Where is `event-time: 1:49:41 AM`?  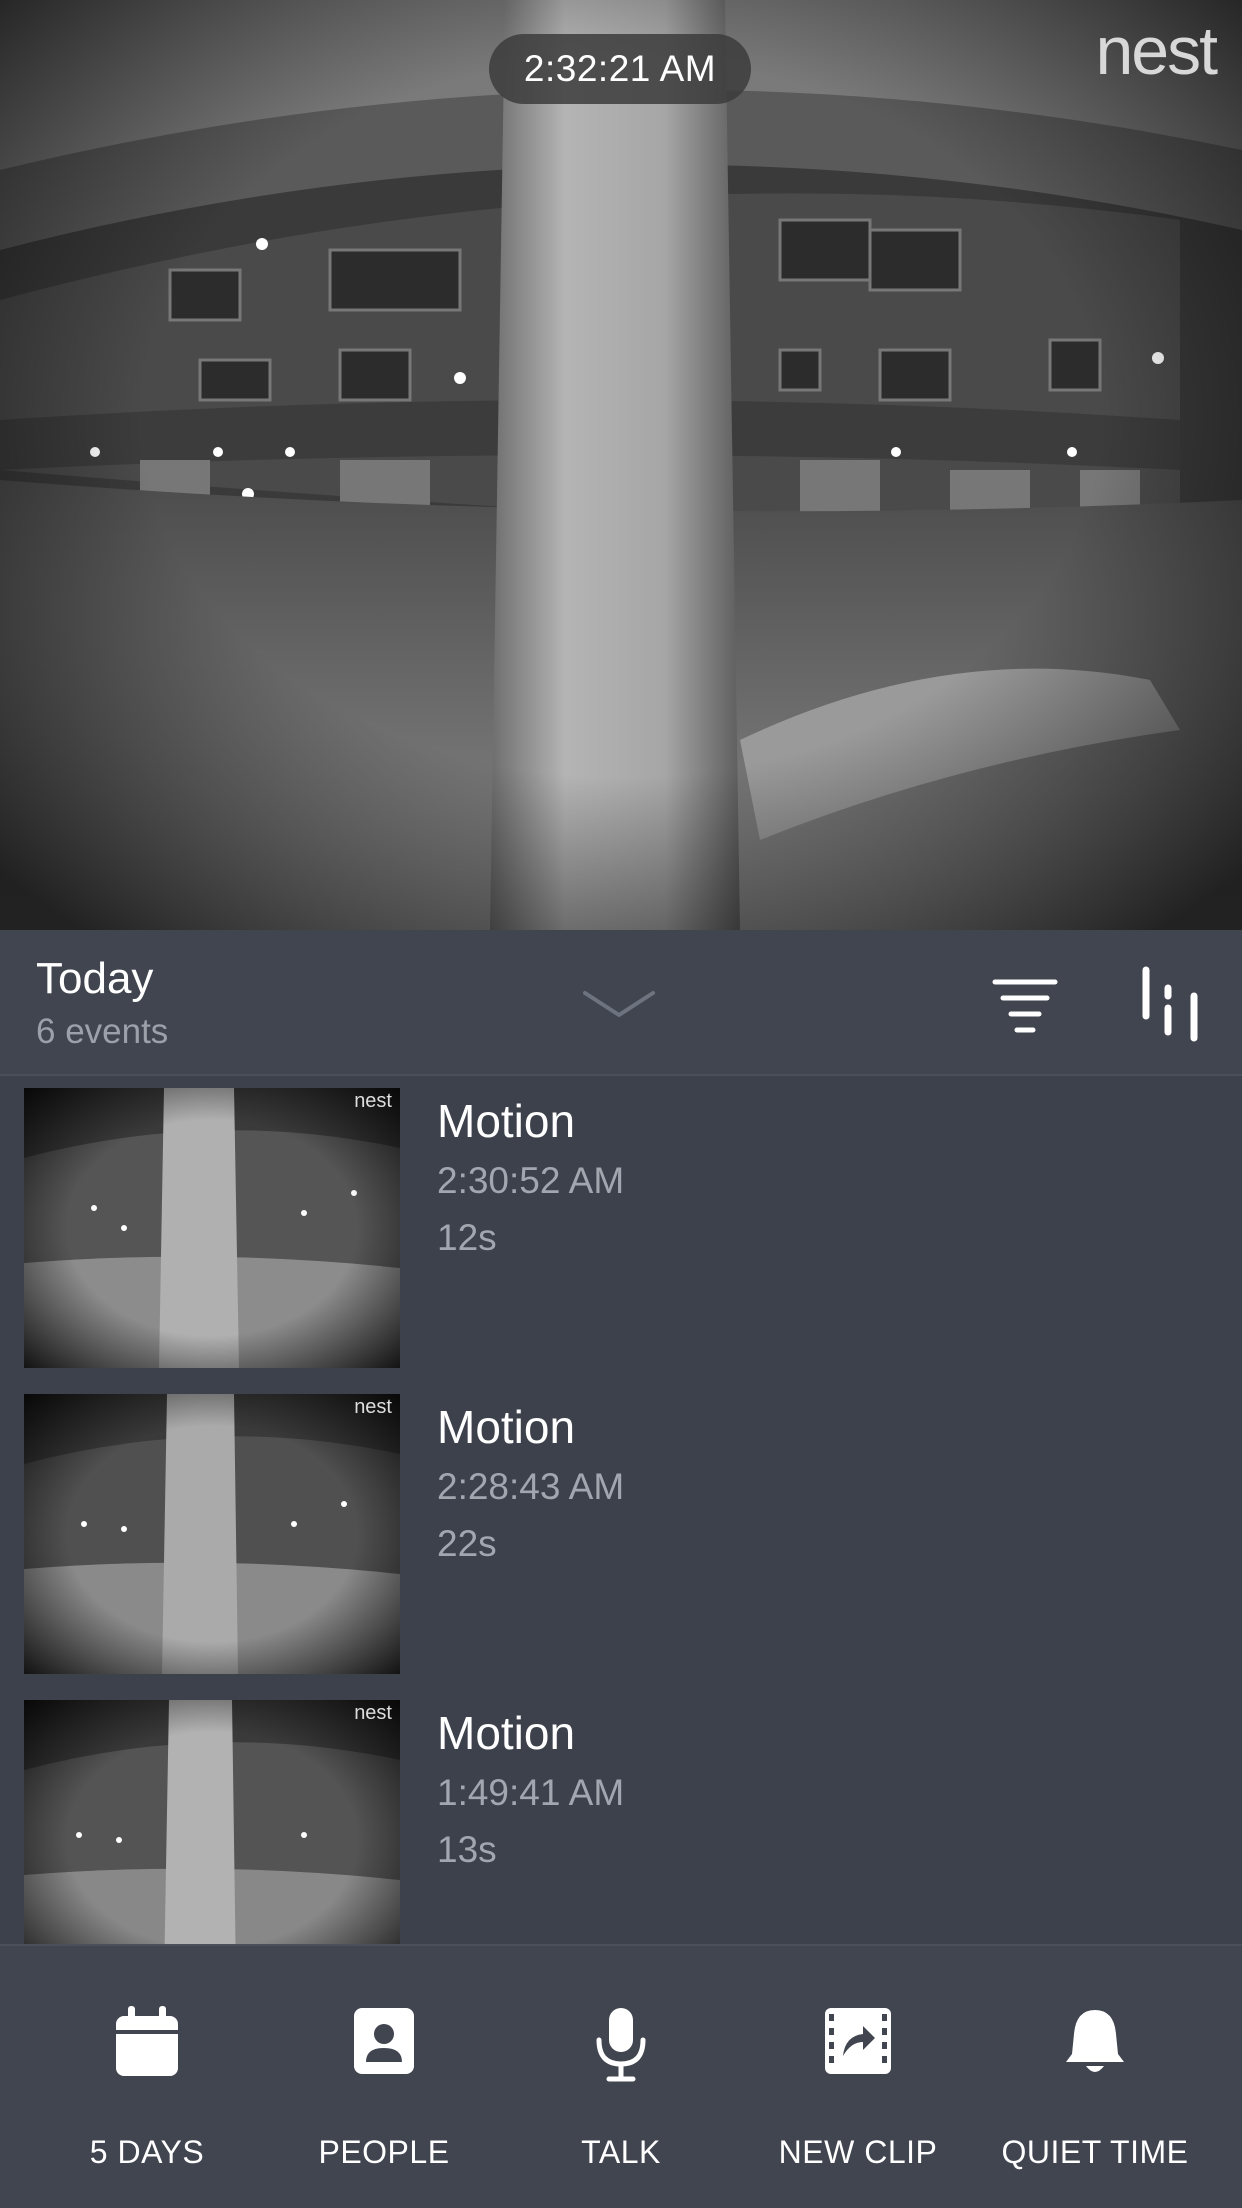
event-time: 1:49:41 AM is located at coordinates (531, 1792).